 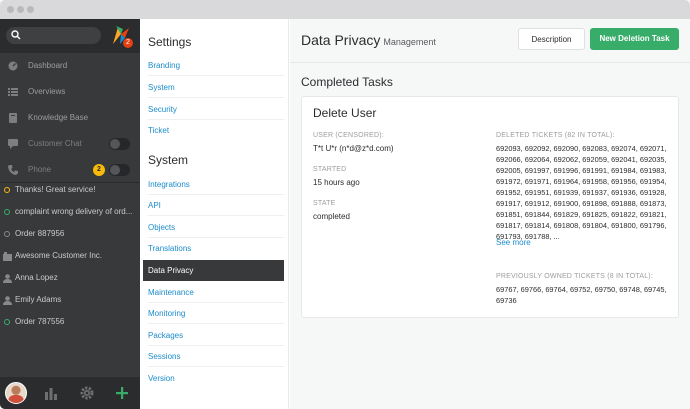 I want to click on system-link-monitoring: Monitoring, so click(x=166, y=313).